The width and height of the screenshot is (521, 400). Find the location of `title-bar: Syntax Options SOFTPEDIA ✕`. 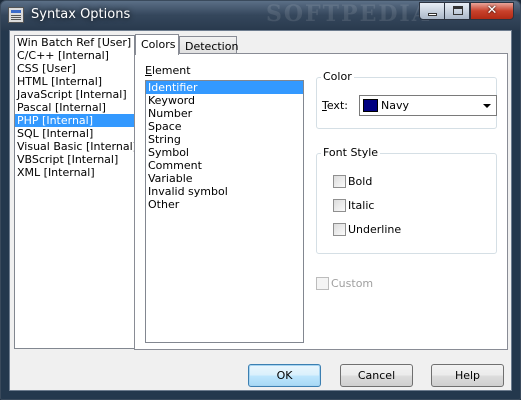

title-bar: Syntax Options SOFTPEDIA ✕ is located at coordinates (260, 15).